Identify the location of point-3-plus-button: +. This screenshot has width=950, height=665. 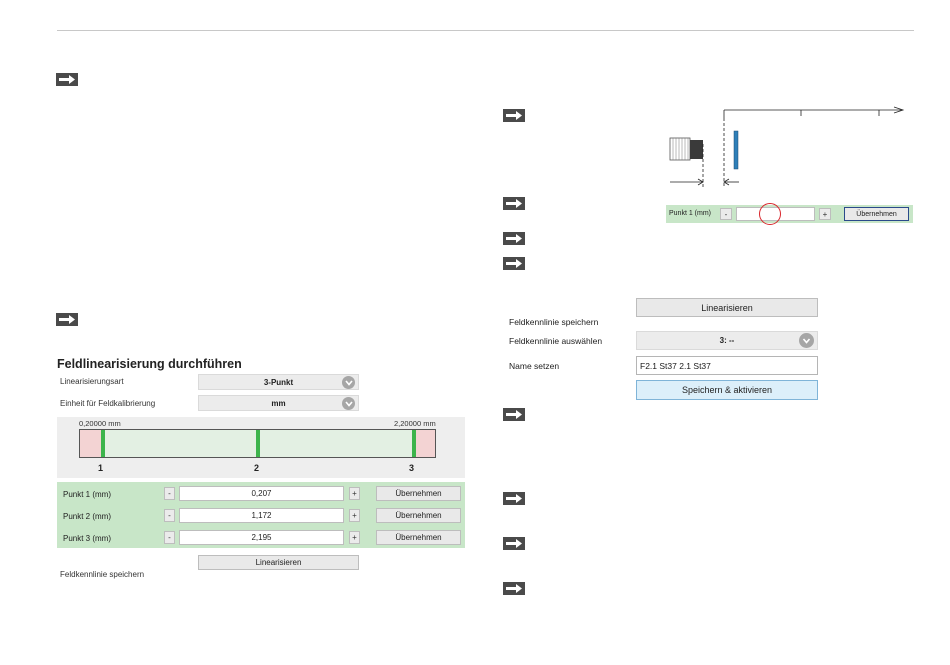
(354, 537).